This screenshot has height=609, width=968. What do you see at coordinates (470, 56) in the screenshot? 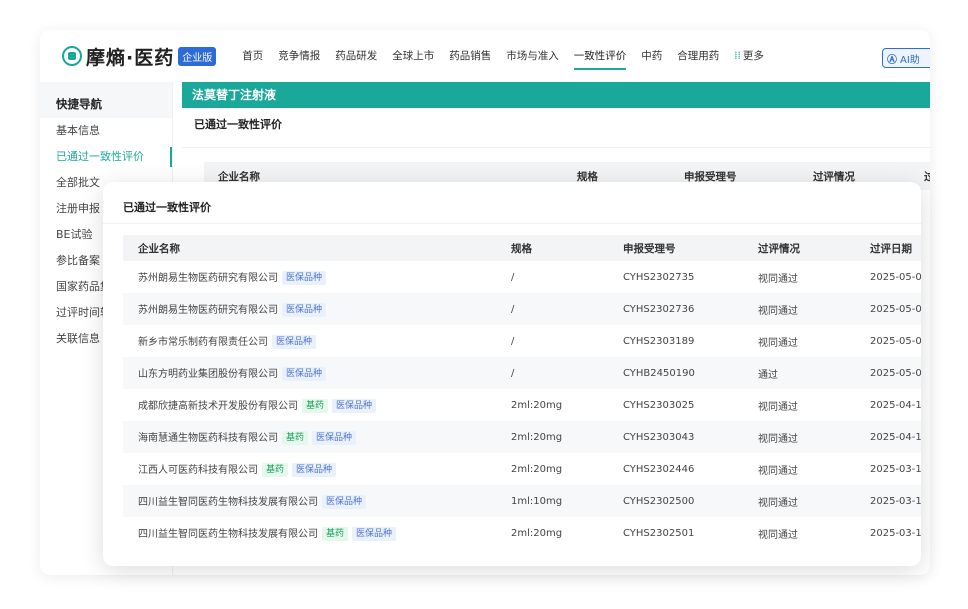
I see `nav-item-4: 药品销售` at bounding box center [470, 56].